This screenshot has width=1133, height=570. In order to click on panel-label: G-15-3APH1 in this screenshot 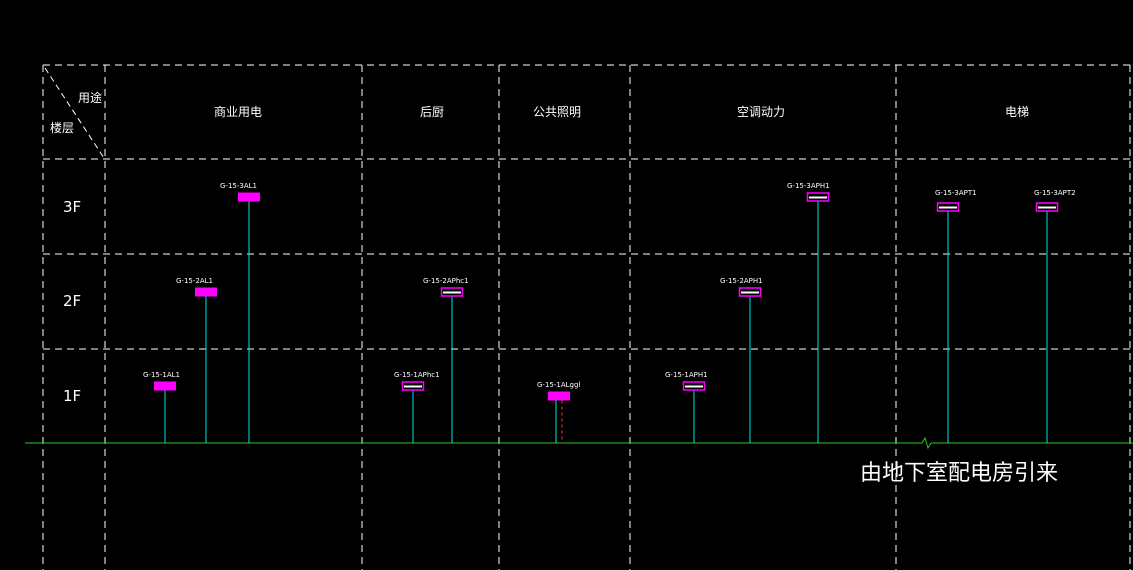, I will do `click(808, 186)`.